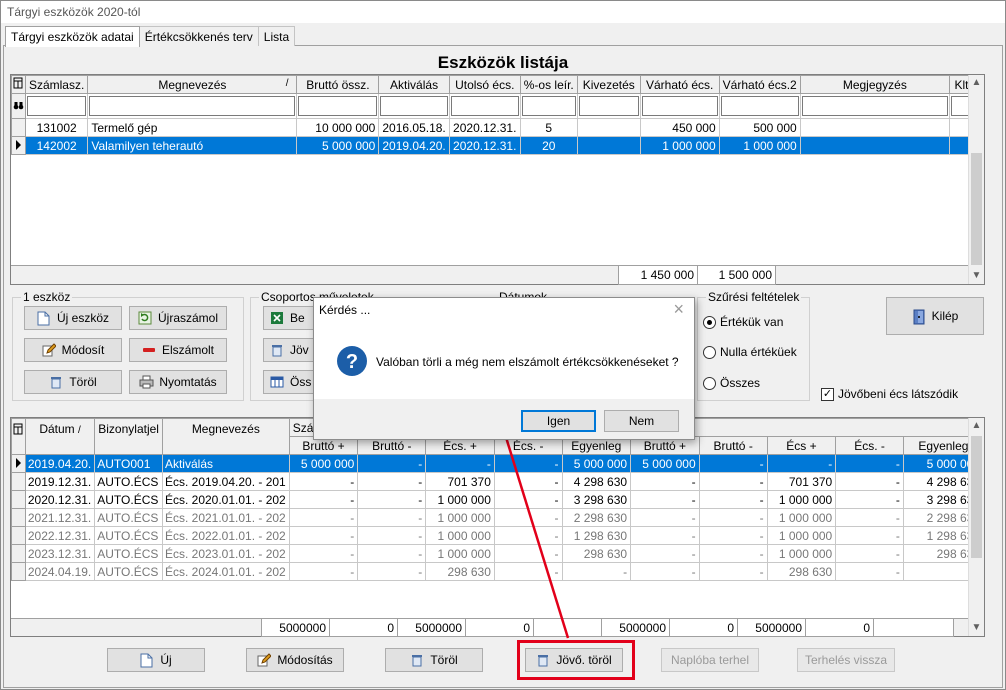  I want to click on no-button: Nem, so click(641, 421).